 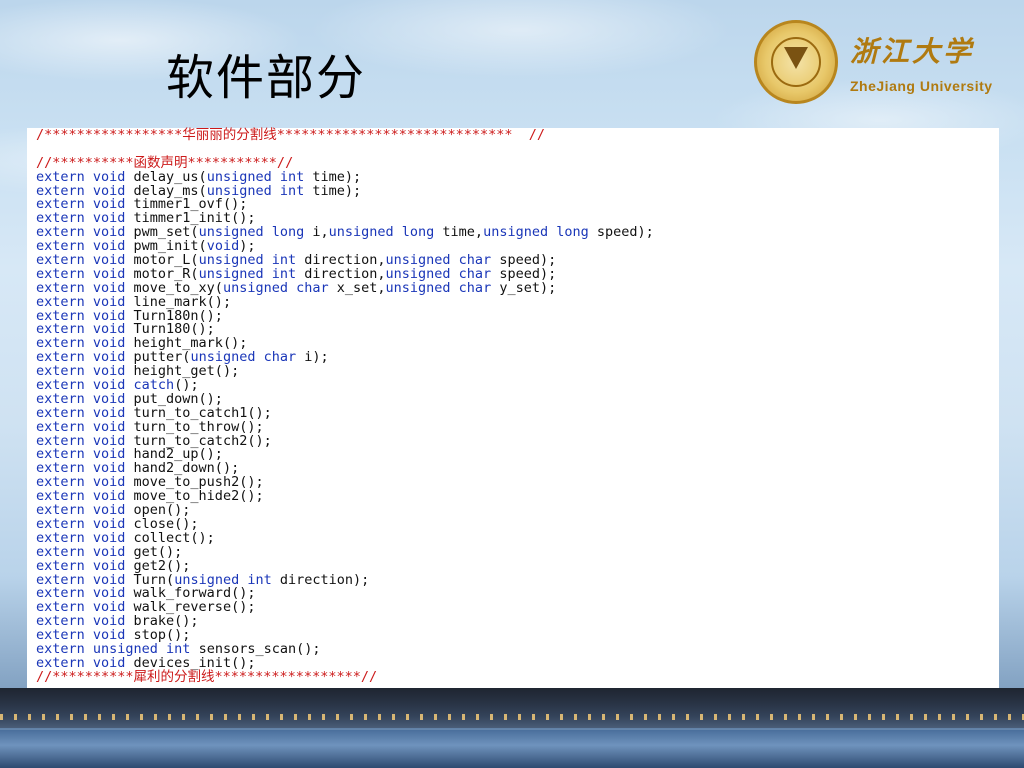 I want to click on code-text: time);, so click(x=333, y=190).